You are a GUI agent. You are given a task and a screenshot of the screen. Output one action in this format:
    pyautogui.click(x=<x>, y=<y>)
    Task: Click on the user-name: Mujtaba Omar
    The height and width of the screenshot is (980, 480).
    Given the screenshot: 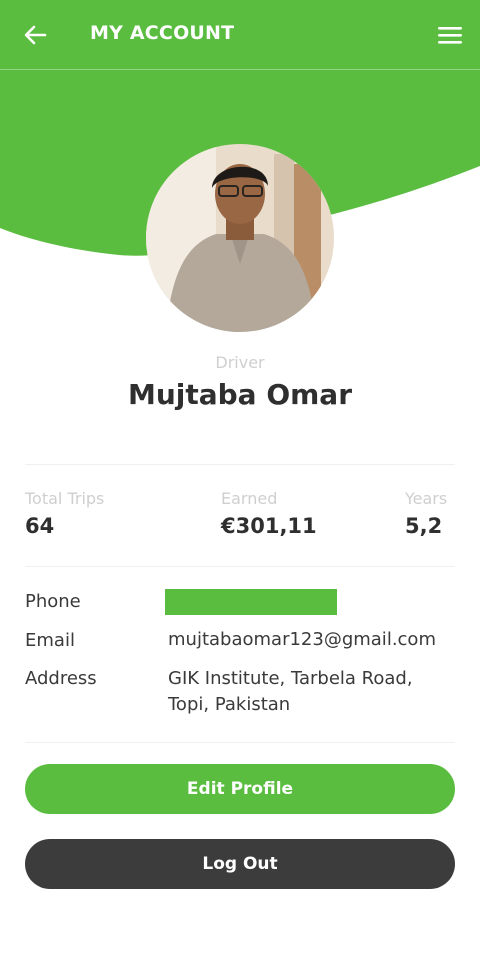 What is the action you would take?
    pyautogui.click(x=240, y=394)
    